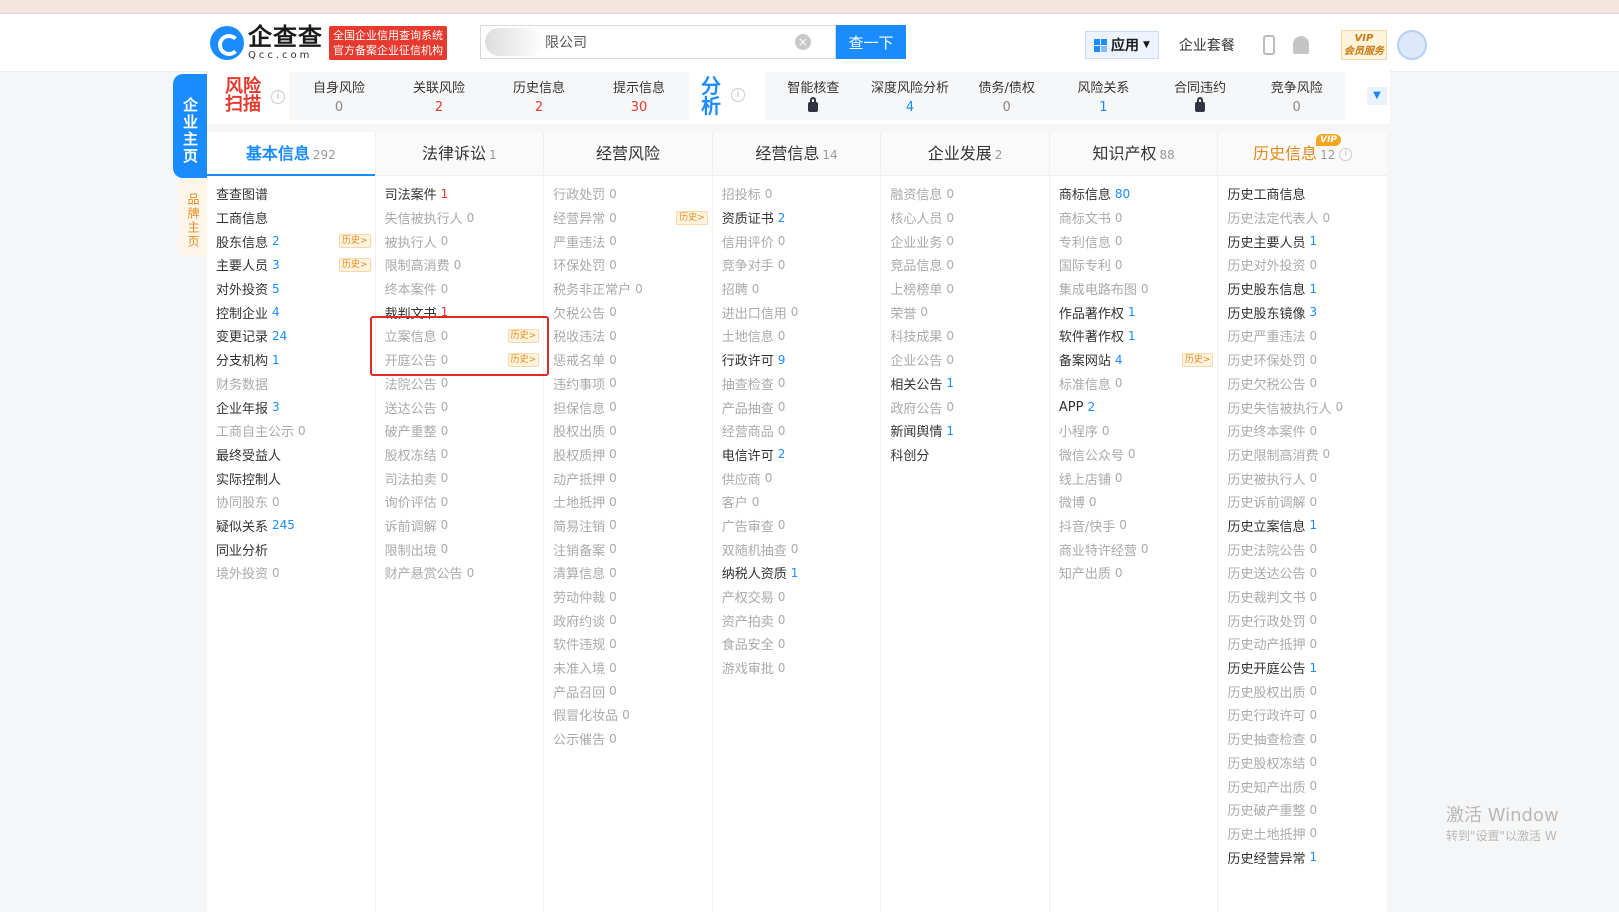 The height and width of the screenshot is (912, 1619). I want to click on category-item: 产权交易 0, so click(797, 597).